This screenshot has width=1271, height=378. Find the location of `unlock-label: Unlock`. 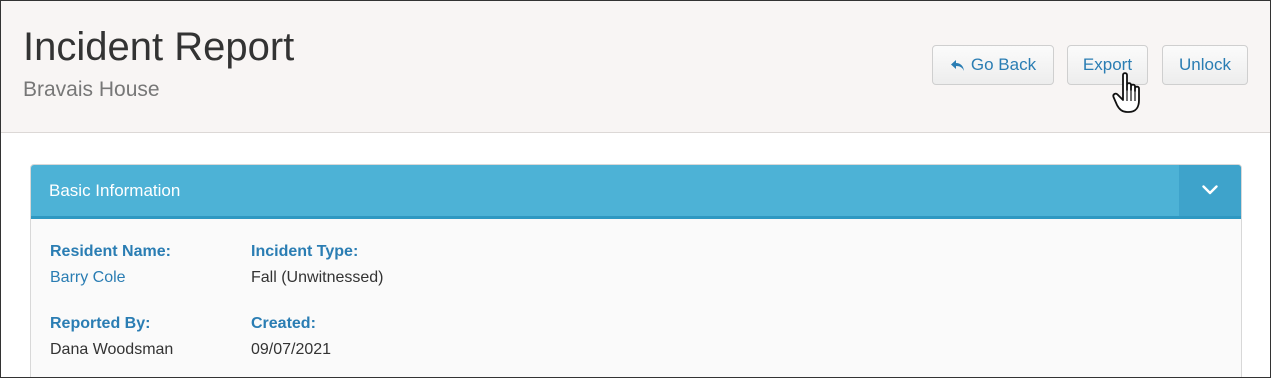

unlock-label: Unlock is located at coordinates (1205, 64).